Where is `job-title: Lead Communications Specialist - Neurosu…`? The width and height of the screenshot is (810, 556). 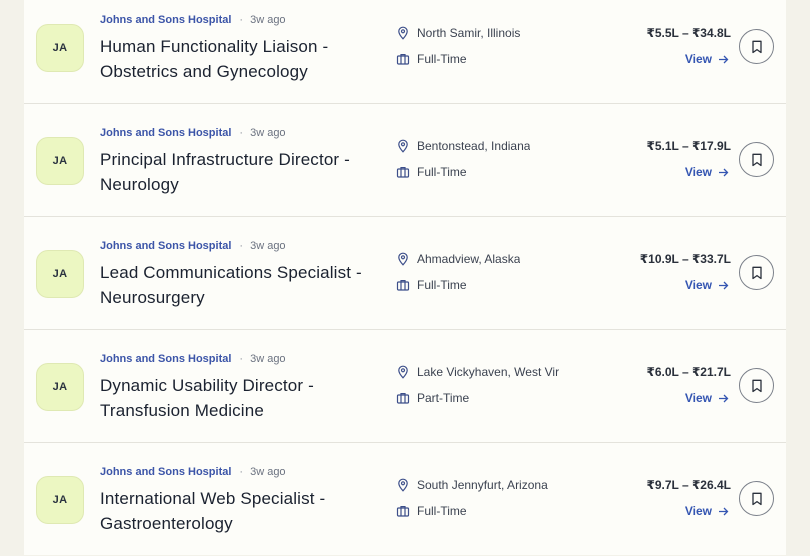 job-title: Lead Communications Specialist - Neurosu… is located at coordinates (245, 285).